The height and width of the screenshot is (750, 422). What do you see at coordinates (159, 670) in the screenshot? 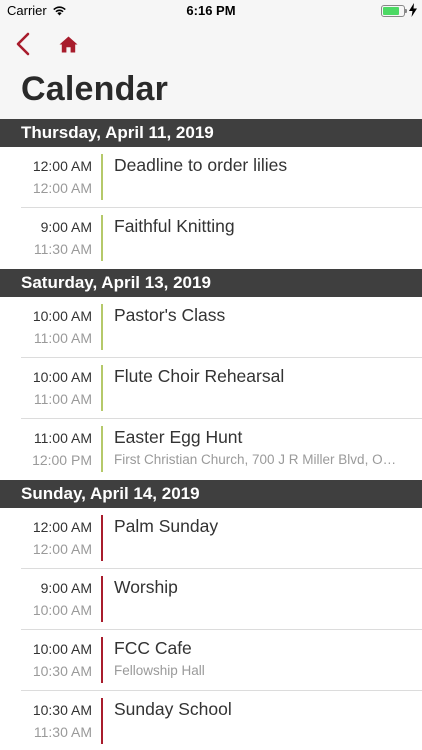
I see `event-location: Fellowship Hall` at bounding box center [159, 670].